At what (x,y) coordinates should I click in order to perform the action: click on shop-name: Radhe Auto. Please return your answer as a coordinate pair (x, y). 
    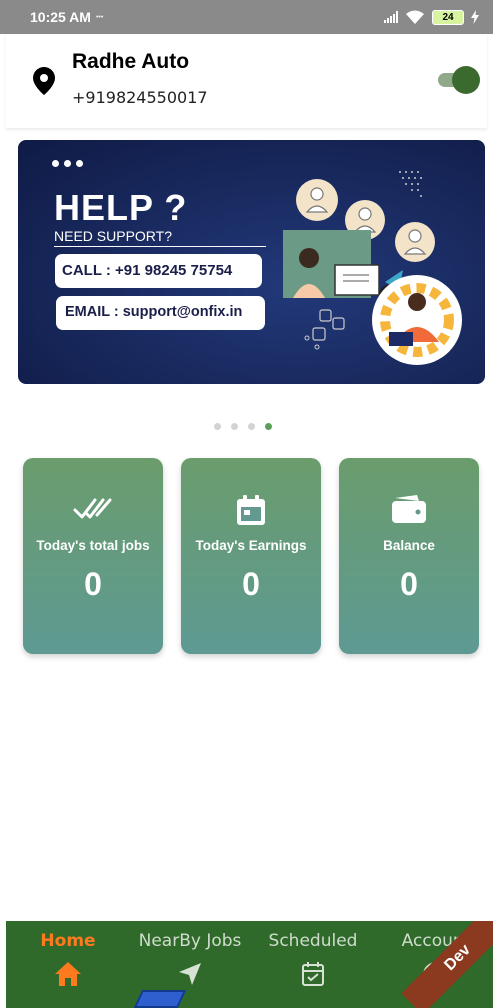
    Looking at the image, I should click on (131, 61).